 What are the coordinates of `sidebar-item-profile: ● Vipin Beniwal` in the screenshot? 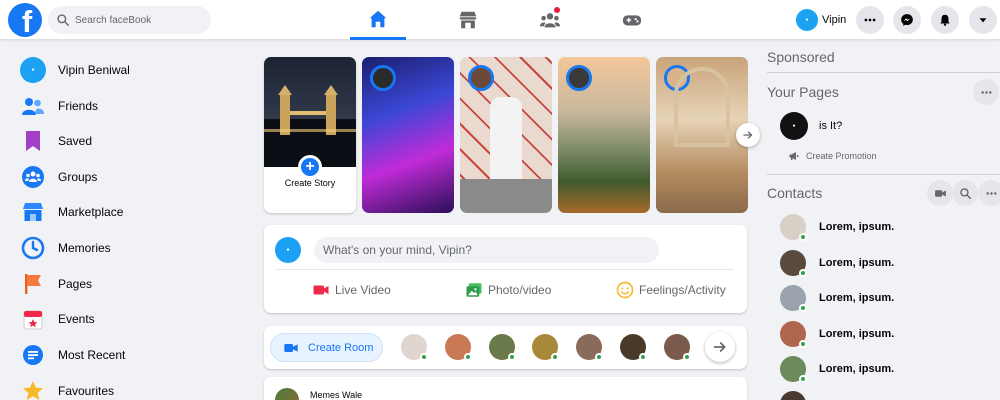 It's located at (75, 70).